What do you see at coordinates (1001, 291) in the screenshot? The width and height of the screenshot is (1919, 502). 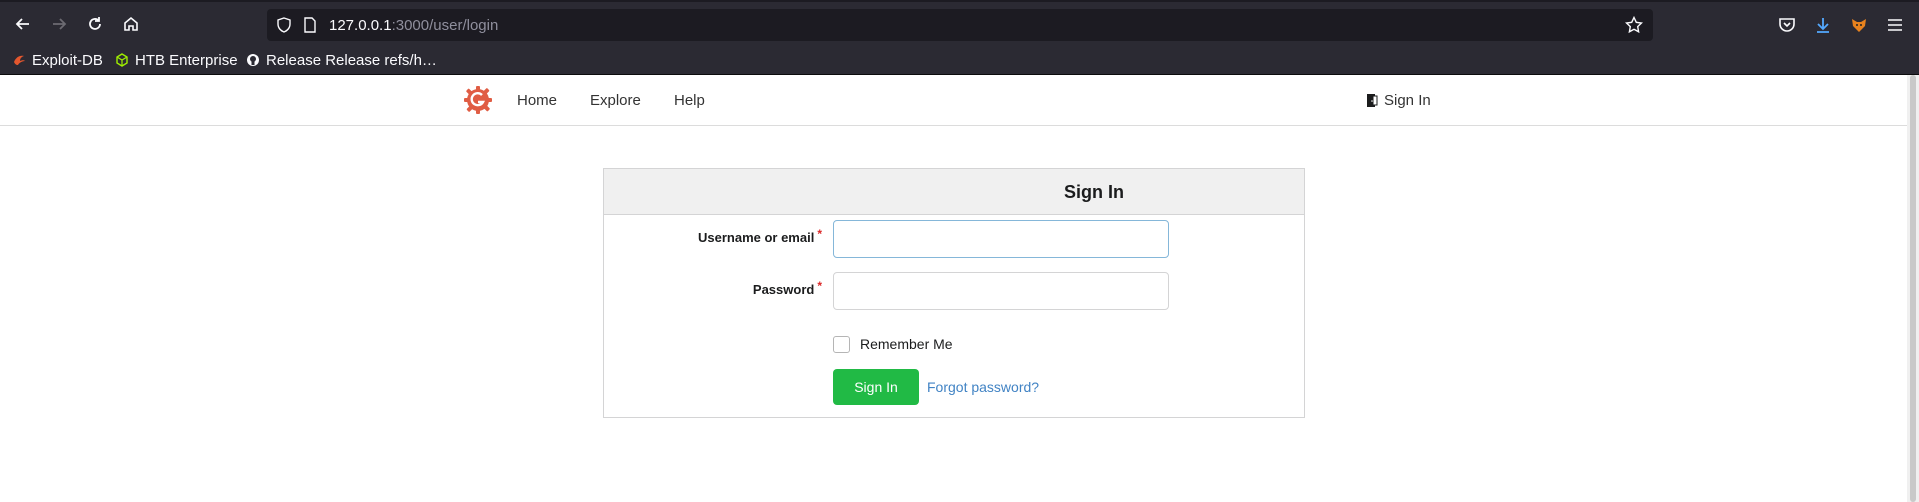 I see `password-input` at bounding box center [1001, 291].